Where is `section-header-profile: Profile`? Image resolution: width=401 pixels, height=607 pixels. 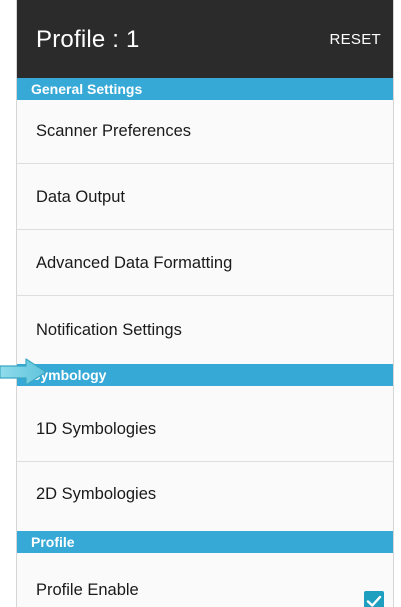 section-header-profile: Profile is located at coordinates (205, 542).